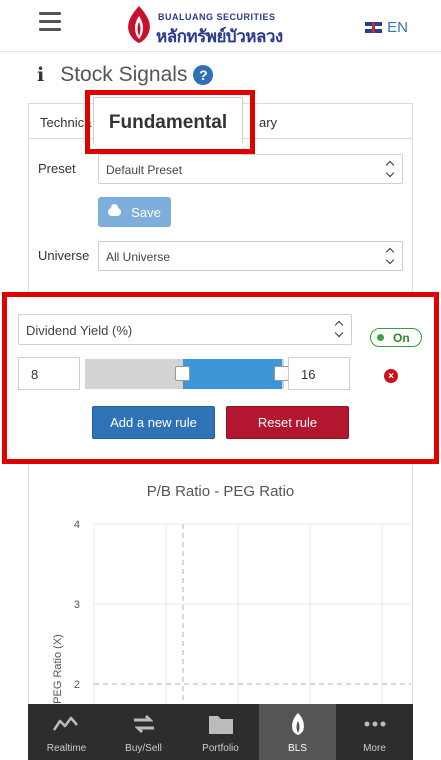 Image resolution: width=441 pixels, height=760 pixels. I want to click on bottom-nav: Realtime Buy/Sell Portfolio BLS More, so click(220, 732).